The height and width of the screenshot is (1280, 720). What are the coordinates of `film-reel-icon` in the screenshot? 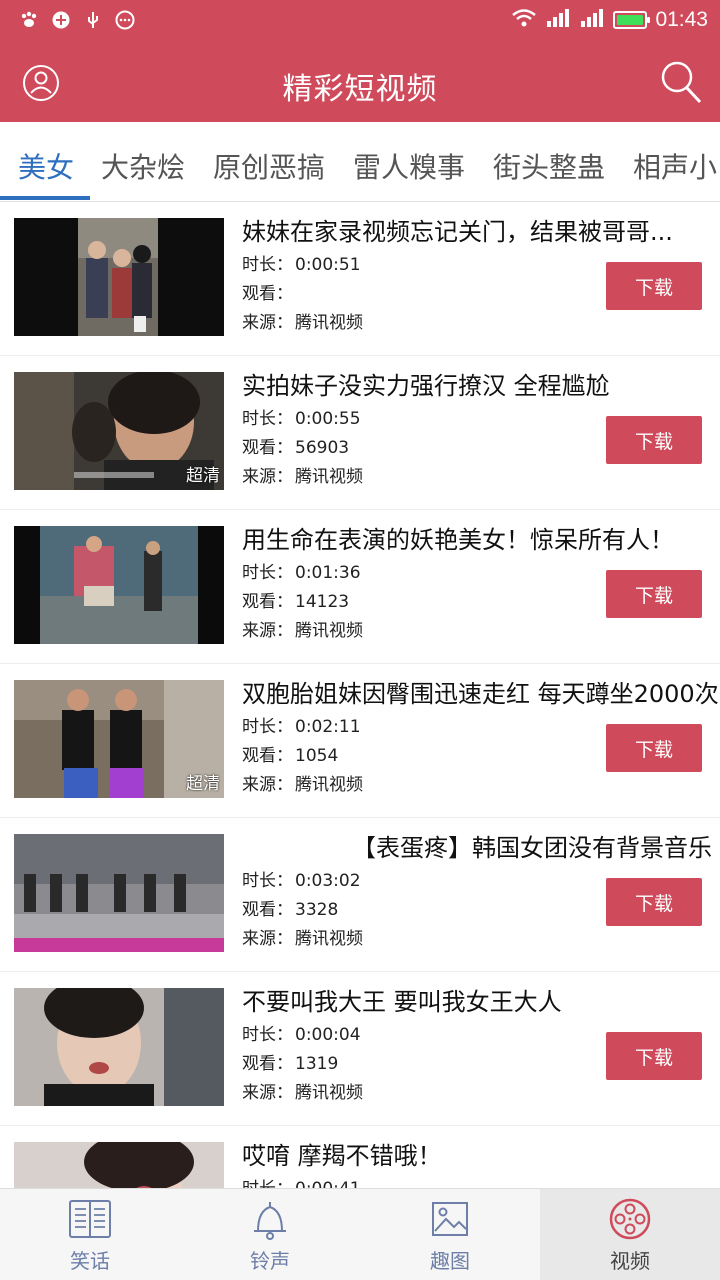 It's located at (630, 1219).